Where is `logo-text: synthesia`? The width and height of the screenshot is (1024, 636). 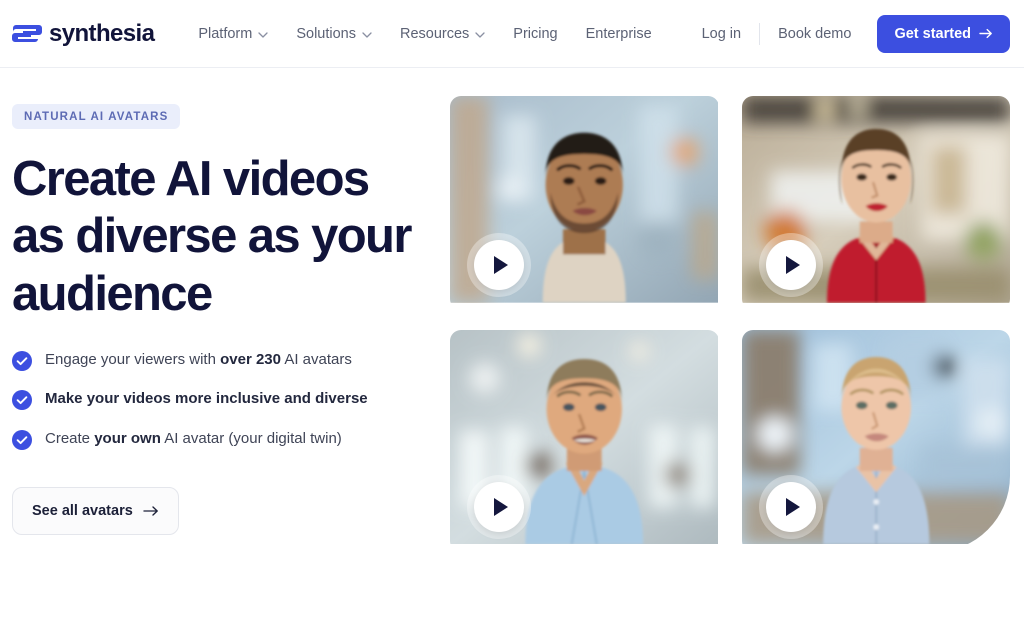 logo-text: synthesia is located at coordinates (102, 33).